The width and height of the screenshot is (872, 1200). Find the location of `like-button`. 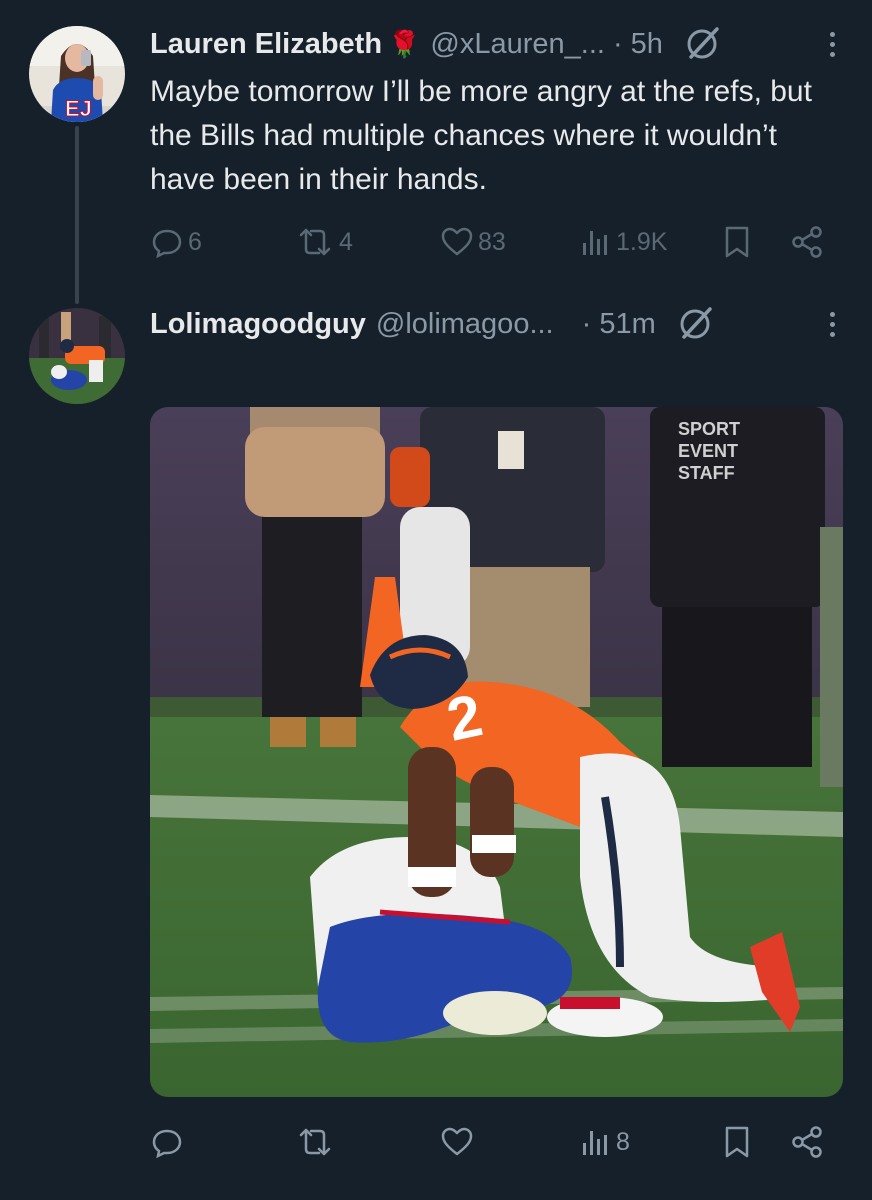

like-button is located at coordinates (459, 1142).